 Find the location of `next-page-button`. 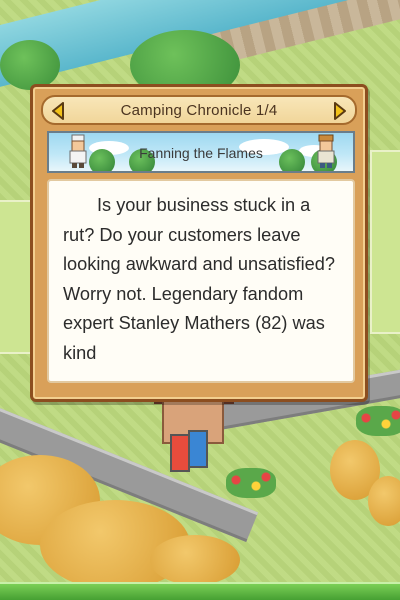

next-page-button is located at coordinates (340, 111).